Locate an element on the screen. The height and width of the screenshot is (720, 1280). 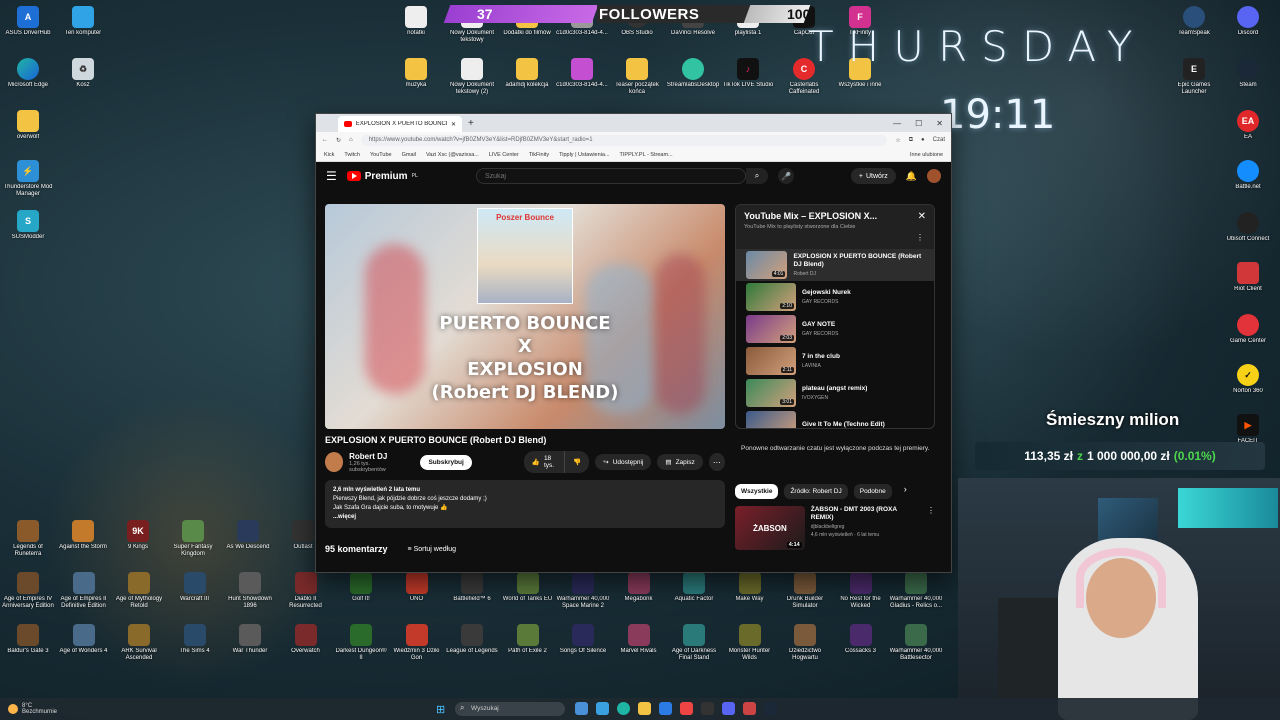
desktop-icon-game: Warhammer 40,000 Battlesector is located at coordinates (916, 643).